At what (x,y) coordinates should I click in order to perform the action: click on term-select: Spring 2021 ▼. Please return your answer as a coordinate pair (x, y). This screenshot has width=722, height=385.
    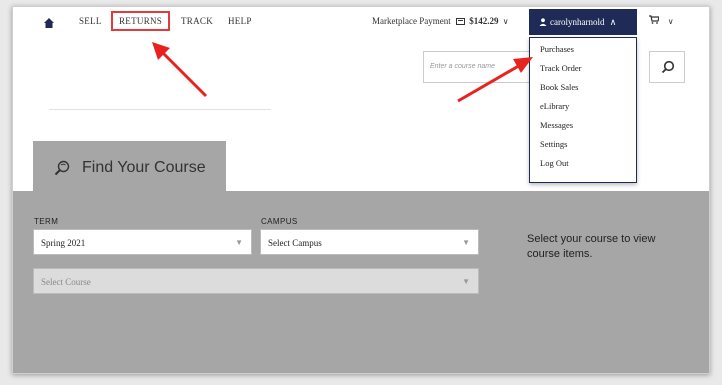
    Looking at the image, I should click on (142, 242).